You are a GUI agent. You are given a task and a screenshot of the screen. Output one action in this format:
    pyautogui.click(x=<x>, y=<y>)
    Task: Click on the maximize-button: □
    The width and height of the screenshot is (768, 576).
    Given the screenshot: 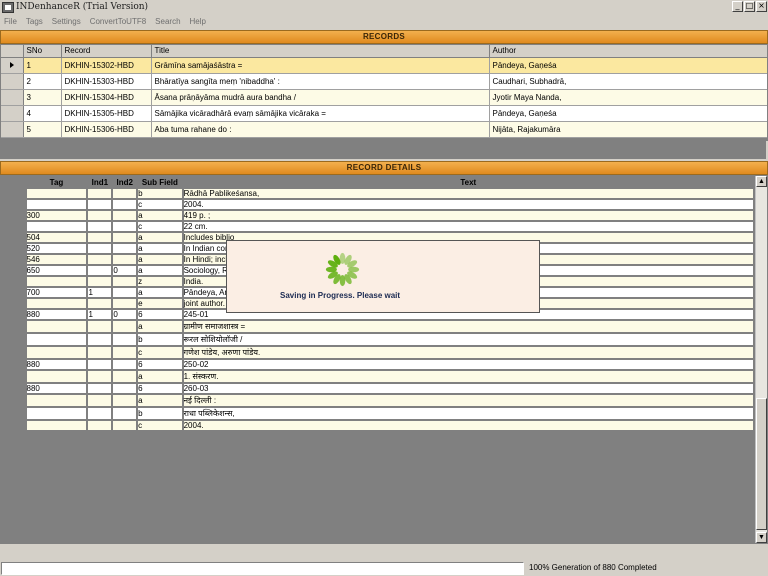 What is the action you would take?
    pyautogui.click(x=749, y=6)
    